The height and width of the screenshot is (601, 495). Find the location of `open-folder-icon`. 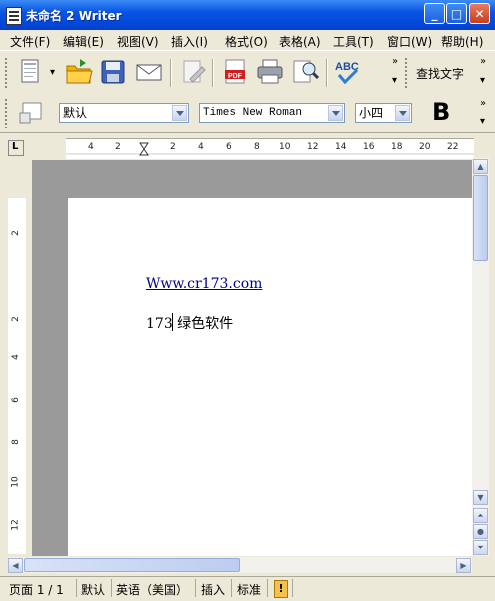

open-folder-icon is located at coordinates (79, 72).